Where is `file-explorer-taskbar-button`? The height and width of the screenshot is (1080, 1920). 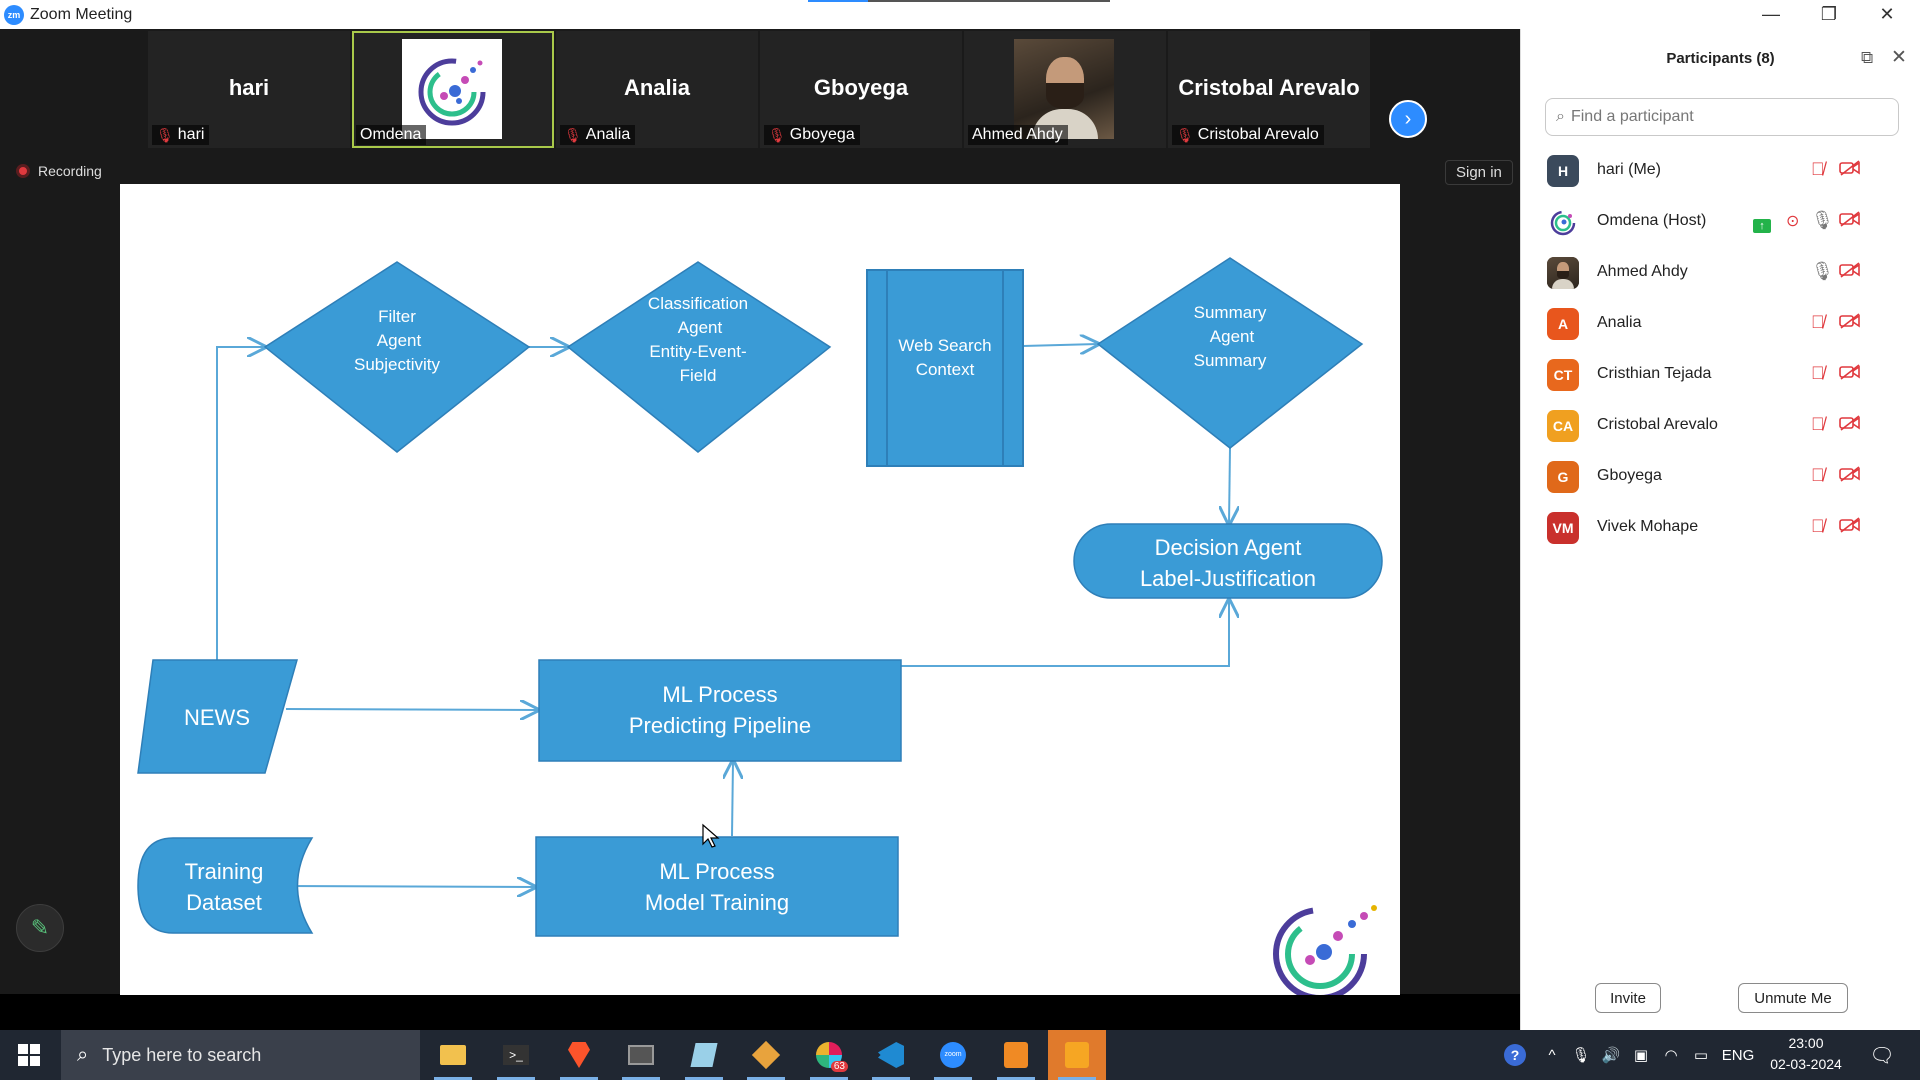
file-explorer-taskbar-button is located at coordinates (453, 1055).